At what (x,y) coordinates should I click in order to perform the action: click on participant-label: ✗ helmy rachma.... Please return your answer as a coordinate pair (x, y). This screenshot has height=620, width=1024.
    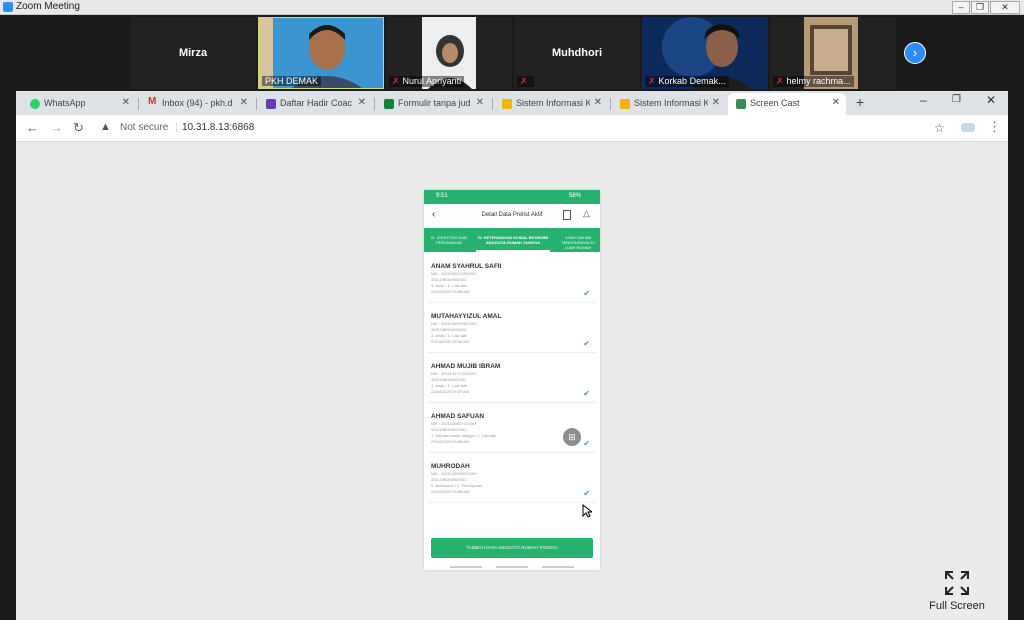
    Looking at the image, I should click on (813, 81).